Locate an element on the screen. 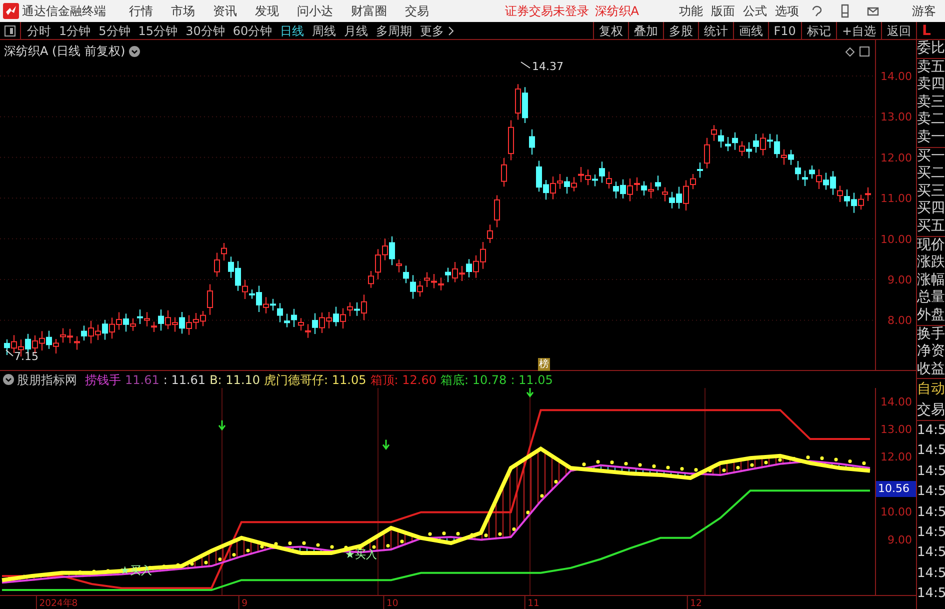 This screenshot has height=609, width=945. leader-line is located at coordinates (525, 65).